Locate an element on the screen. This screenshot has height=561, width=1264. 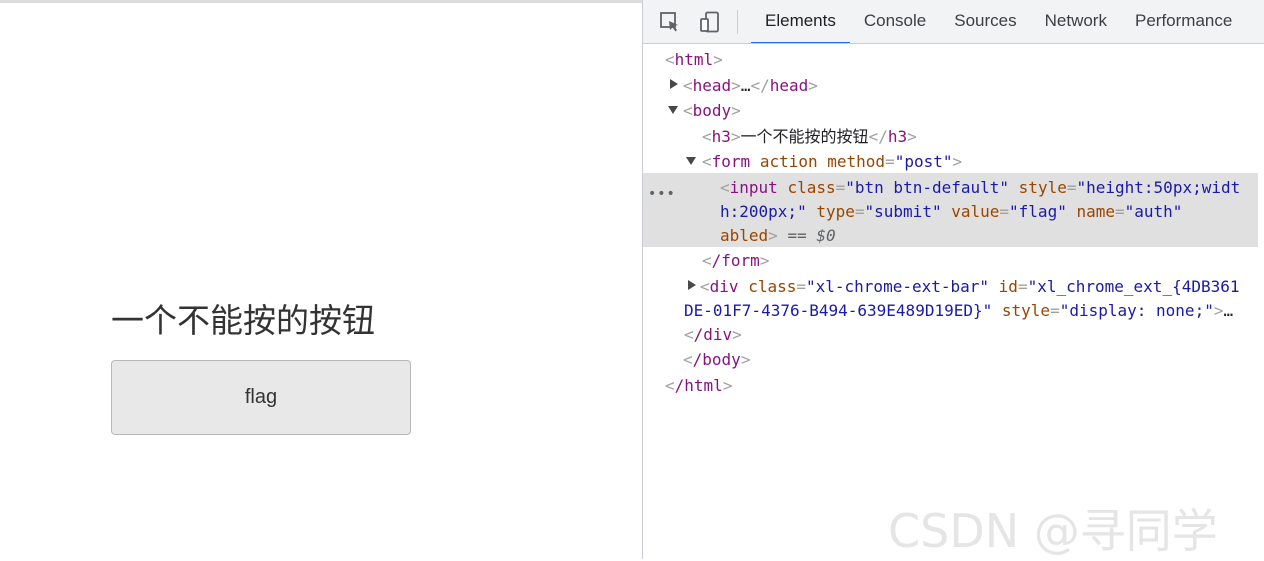
node-form-open: <form action method="post"> is located at coordinates (832, 162).